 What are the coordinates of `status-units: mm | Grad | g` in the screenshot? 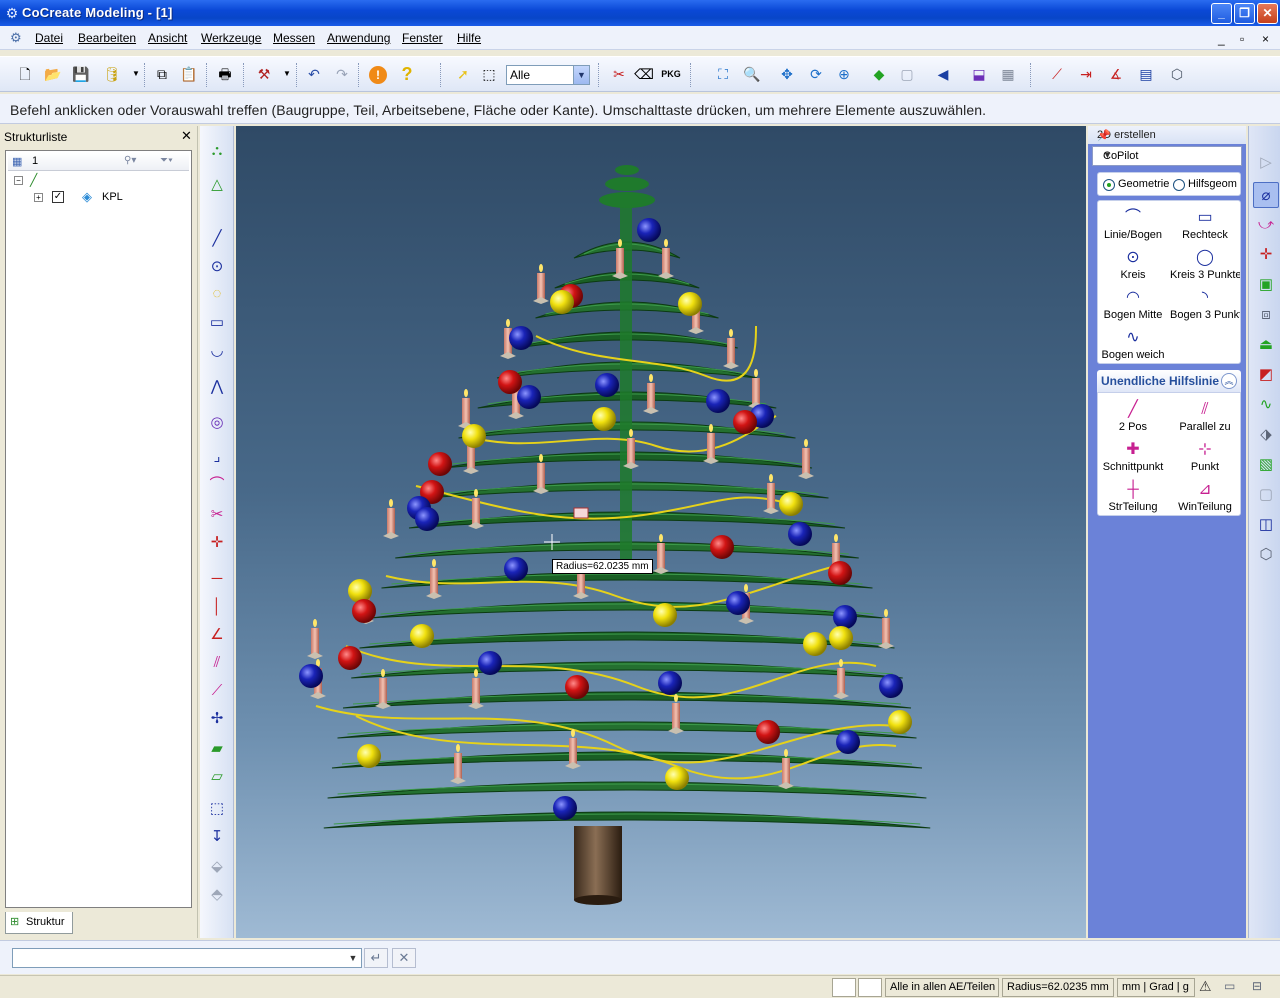 It's located at (1156, 987).